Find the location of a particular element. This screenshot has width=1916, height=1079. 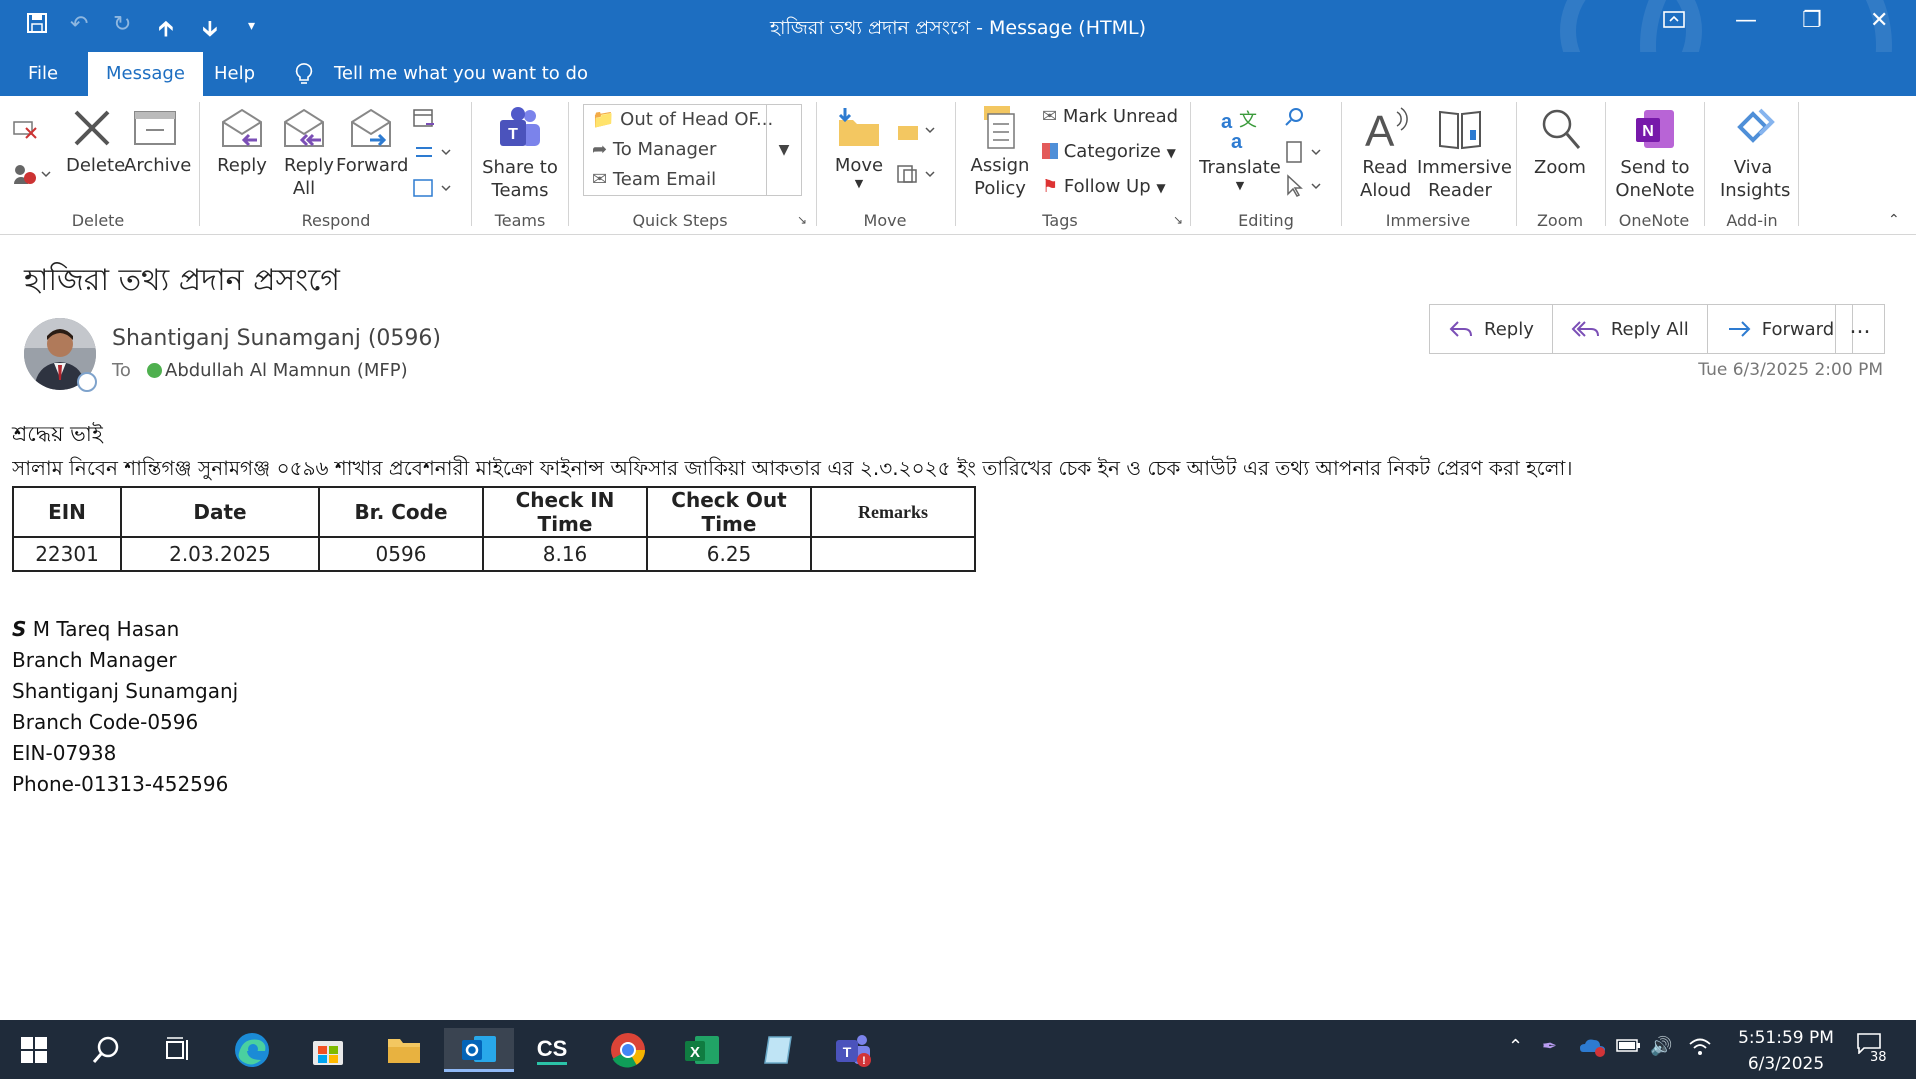

quick-step-to-manager: ➦ To Manager is located at coordinates (654, 149).